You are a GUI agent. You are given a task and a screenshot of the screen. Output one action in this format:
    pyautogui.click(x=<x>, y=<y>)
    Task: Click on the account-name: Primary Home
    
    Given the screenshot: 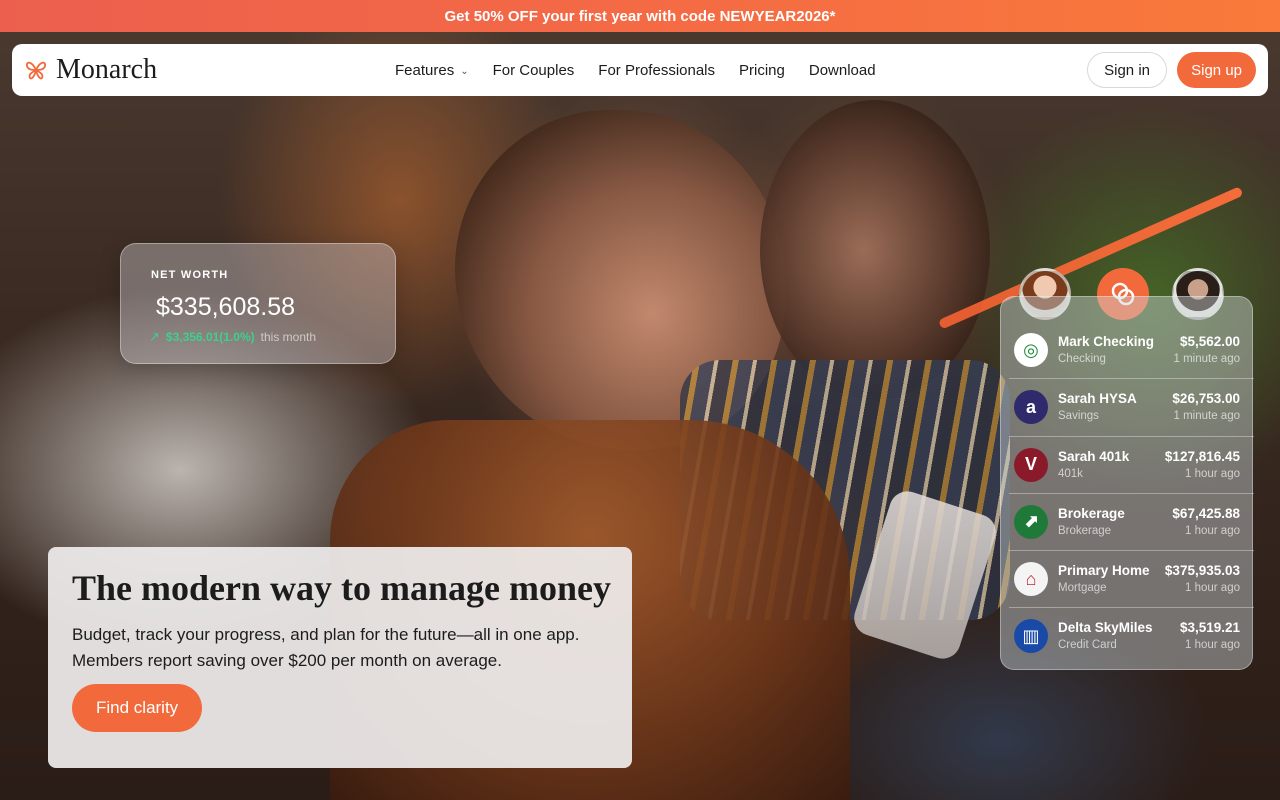 What is the action you would take?
    pyautogui.click(x=1104, y=571)
    